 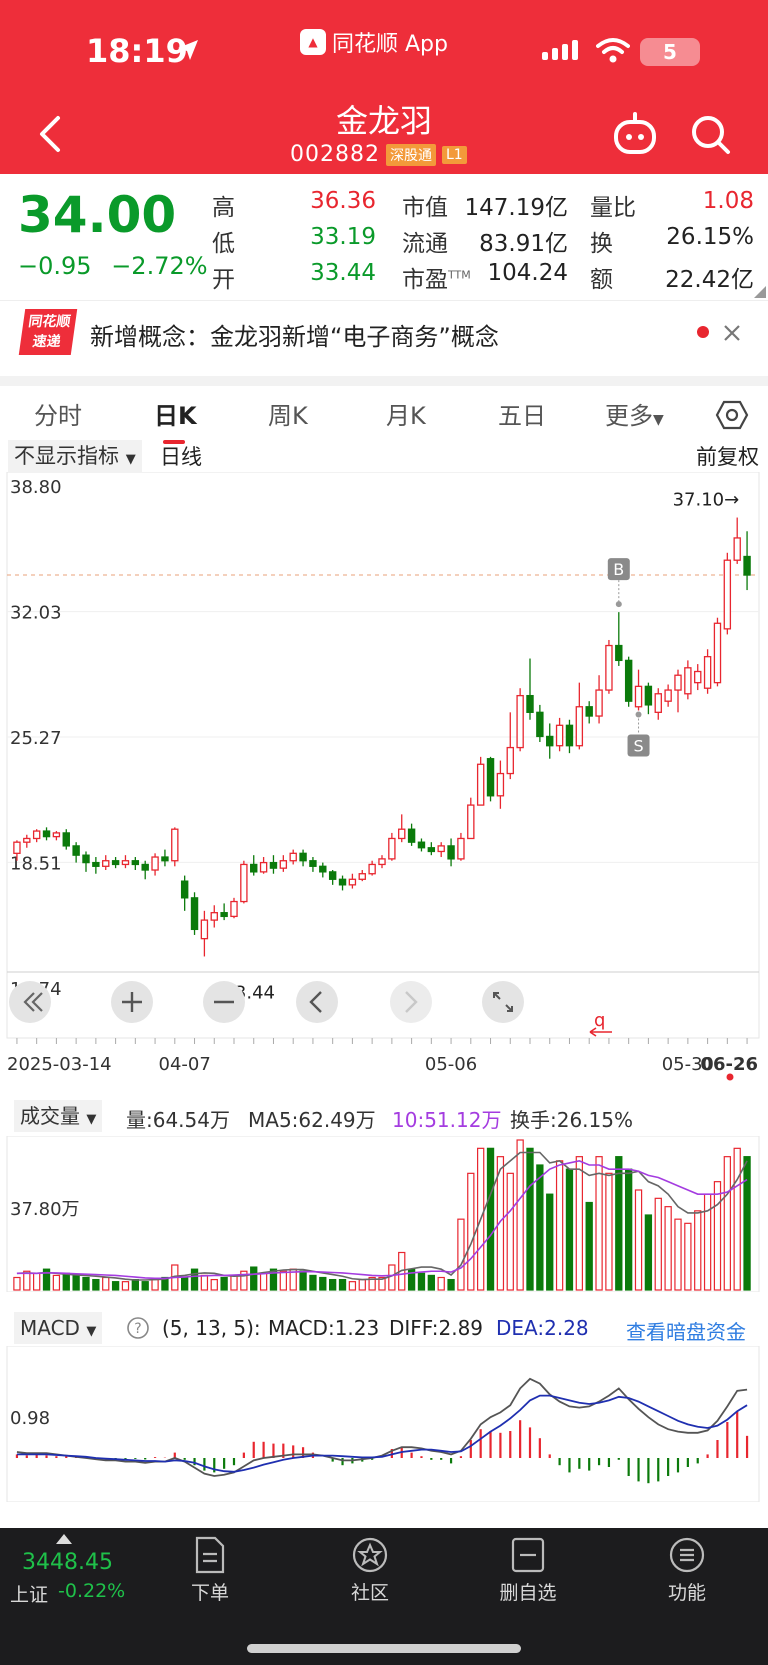 I want to click on header: 18:19 ▲ 同花顺 App 5 金龙羽 002882 深股通 L1, so click(x=384, y=87).